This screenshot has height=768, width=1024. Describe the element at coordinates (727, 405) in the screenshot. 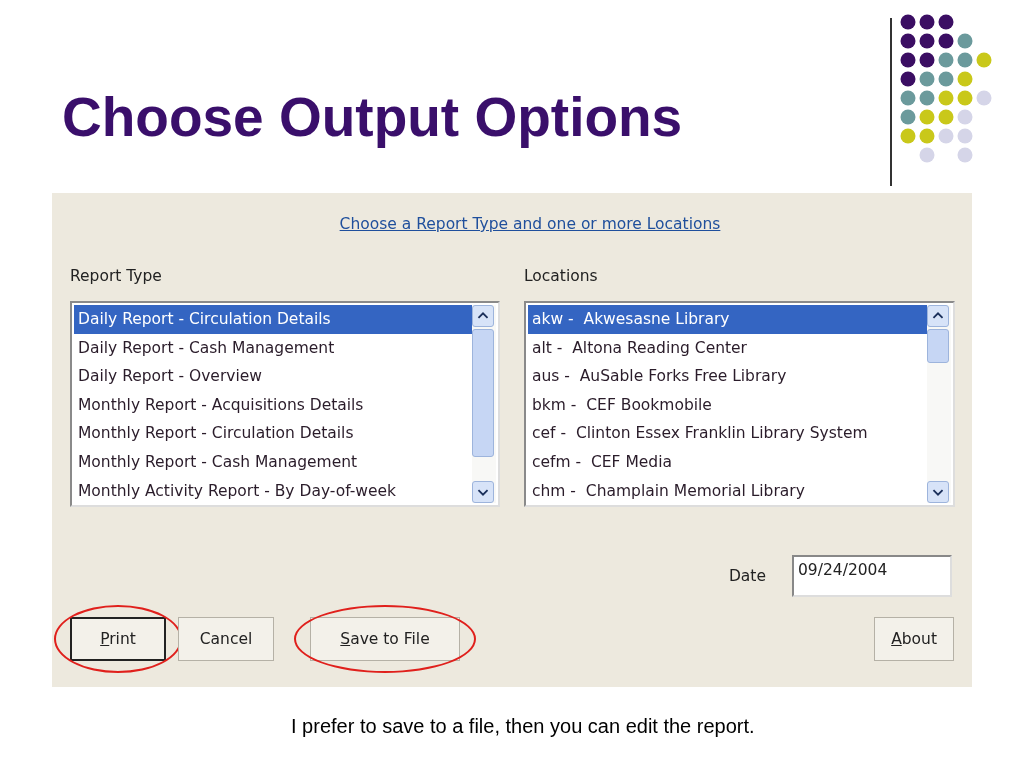

I see `list-item: bkm - CEF Bookmobile` at that location.